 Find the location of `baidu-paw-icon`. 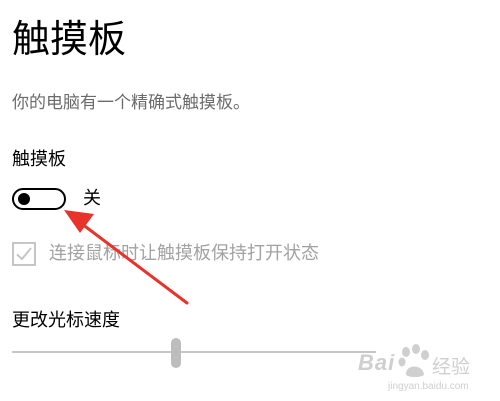

baidu-paw-icon is located at coordinates (413, 360).